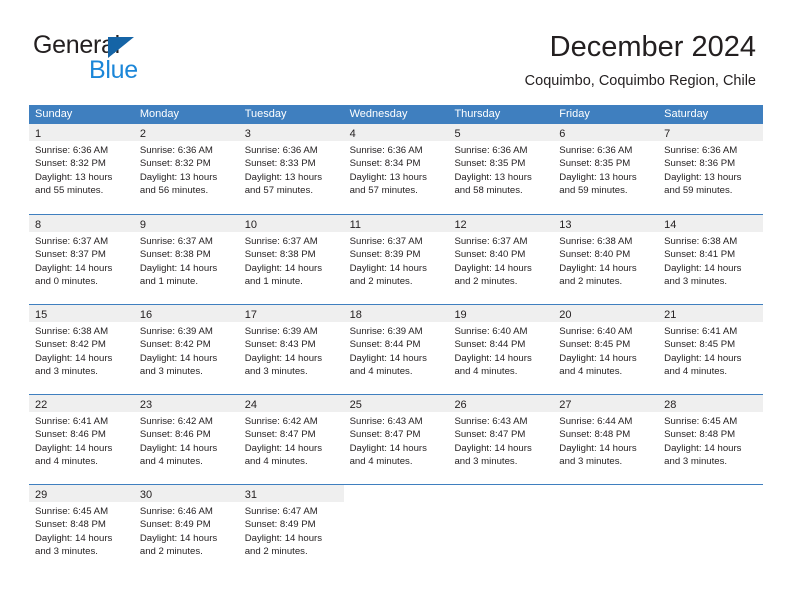 The height and width of the screenshot is (612, 792). Describe the element at coordinates (396, 503) in the screenshot. I see `day-sun-info` at that location.